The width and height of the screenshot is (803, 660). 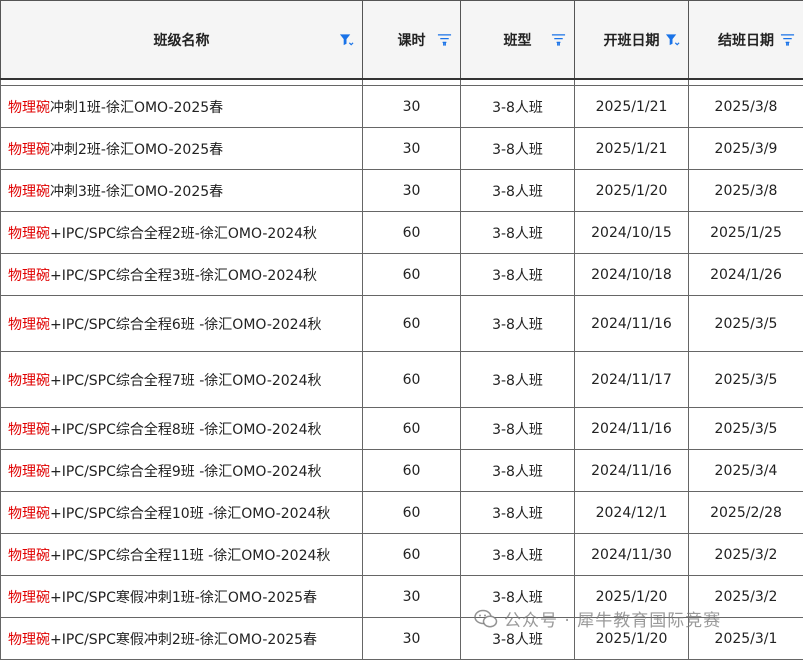 I want to click on cell-end-date: 2025/1/25, so click(x=746, y=233).